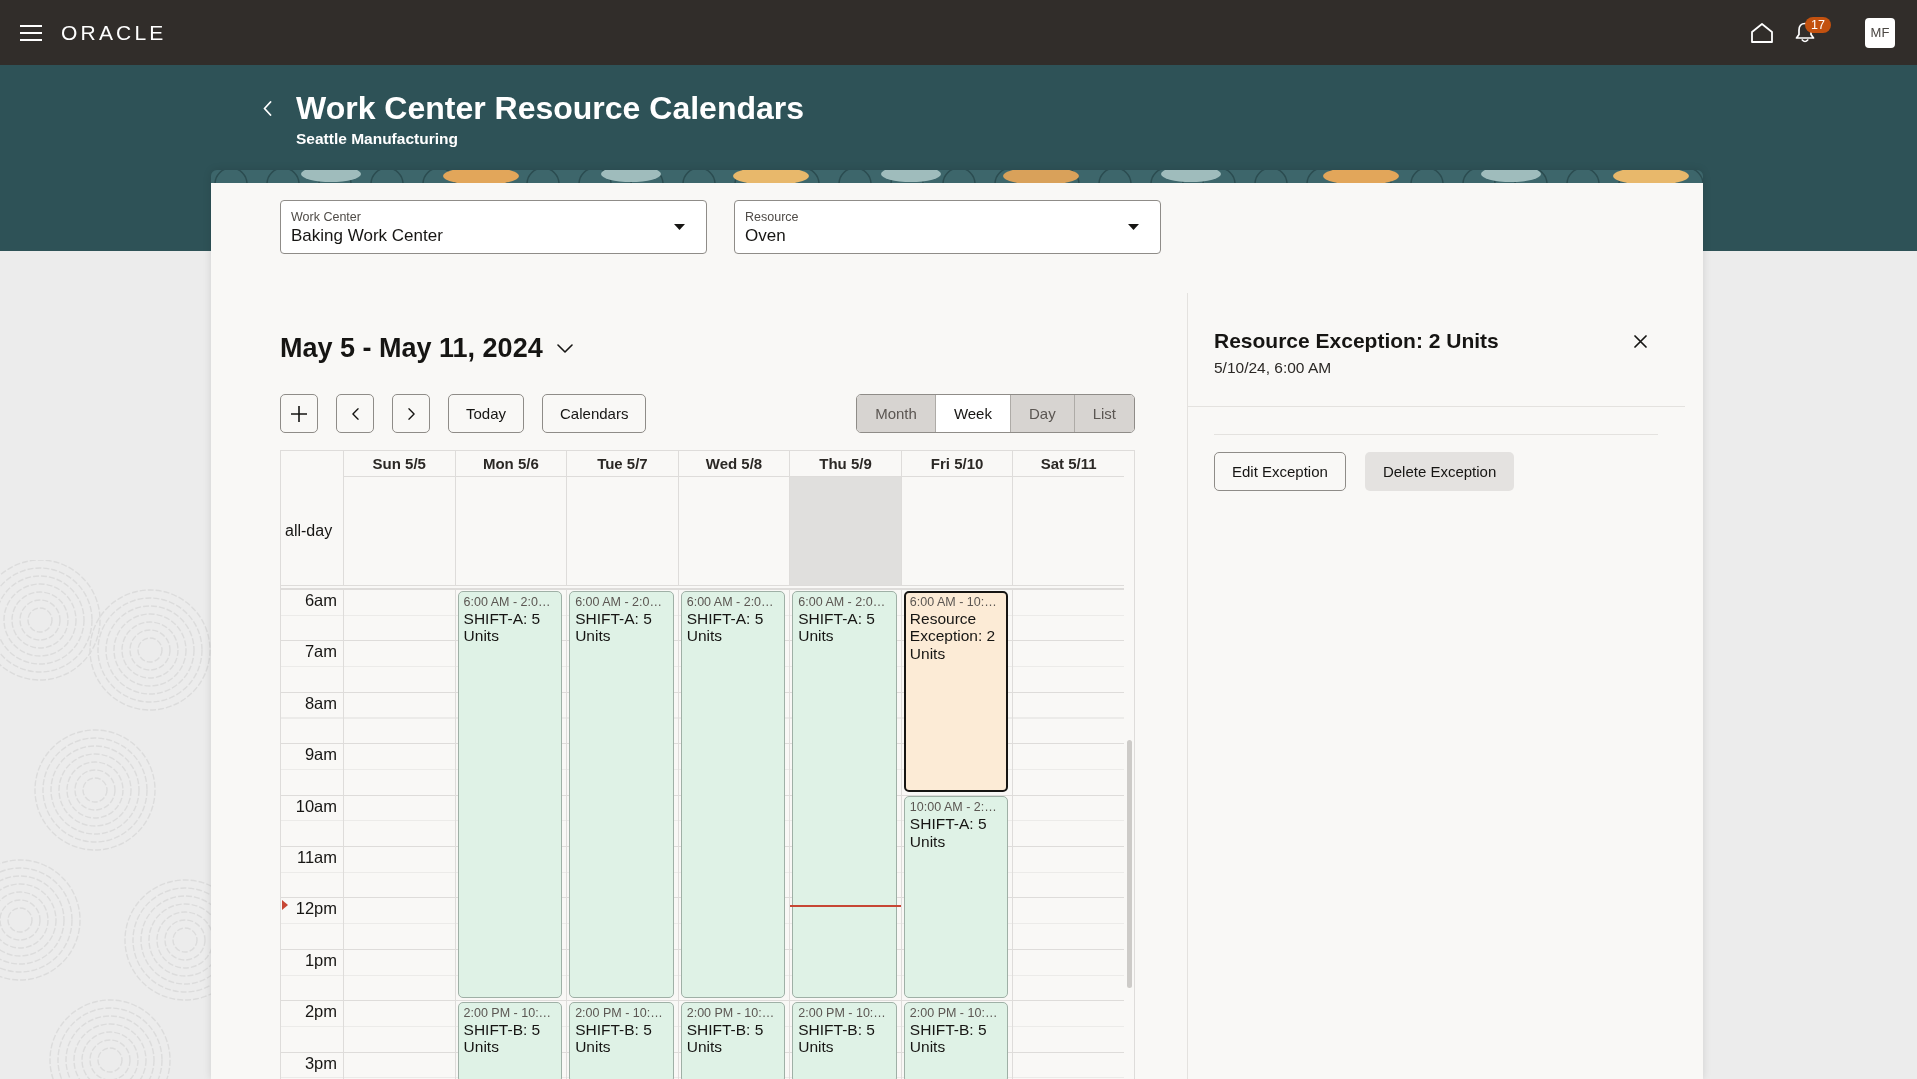  Describe the element at coordinates (320, 754) in the screenshot. I see `hour-label: 9am` at that location.